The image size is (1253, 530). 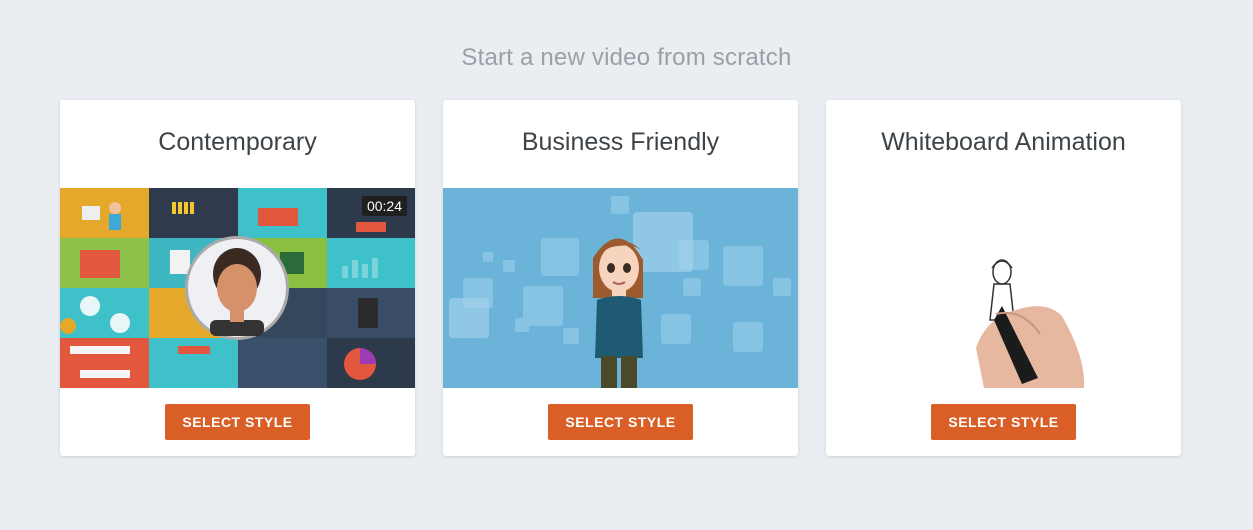 I want to click on page-heading: Start a new video from scratch, so click(x=626, y=57).